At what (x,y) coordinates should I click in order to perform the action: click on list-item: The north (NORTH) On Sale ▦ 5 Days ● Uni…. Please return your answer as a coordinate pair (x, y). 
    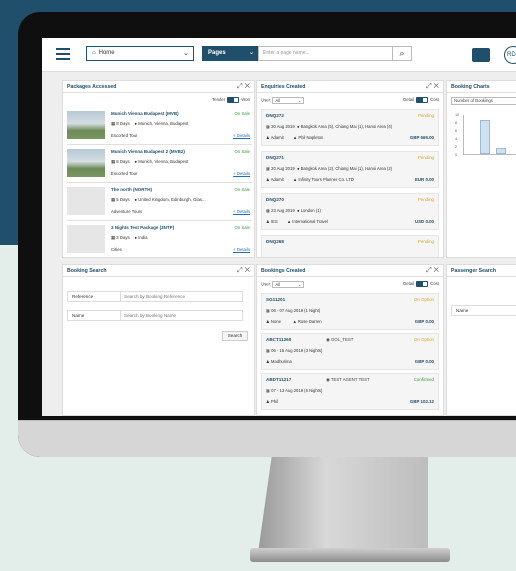
    Looking at the image, I should click on (159, 203).